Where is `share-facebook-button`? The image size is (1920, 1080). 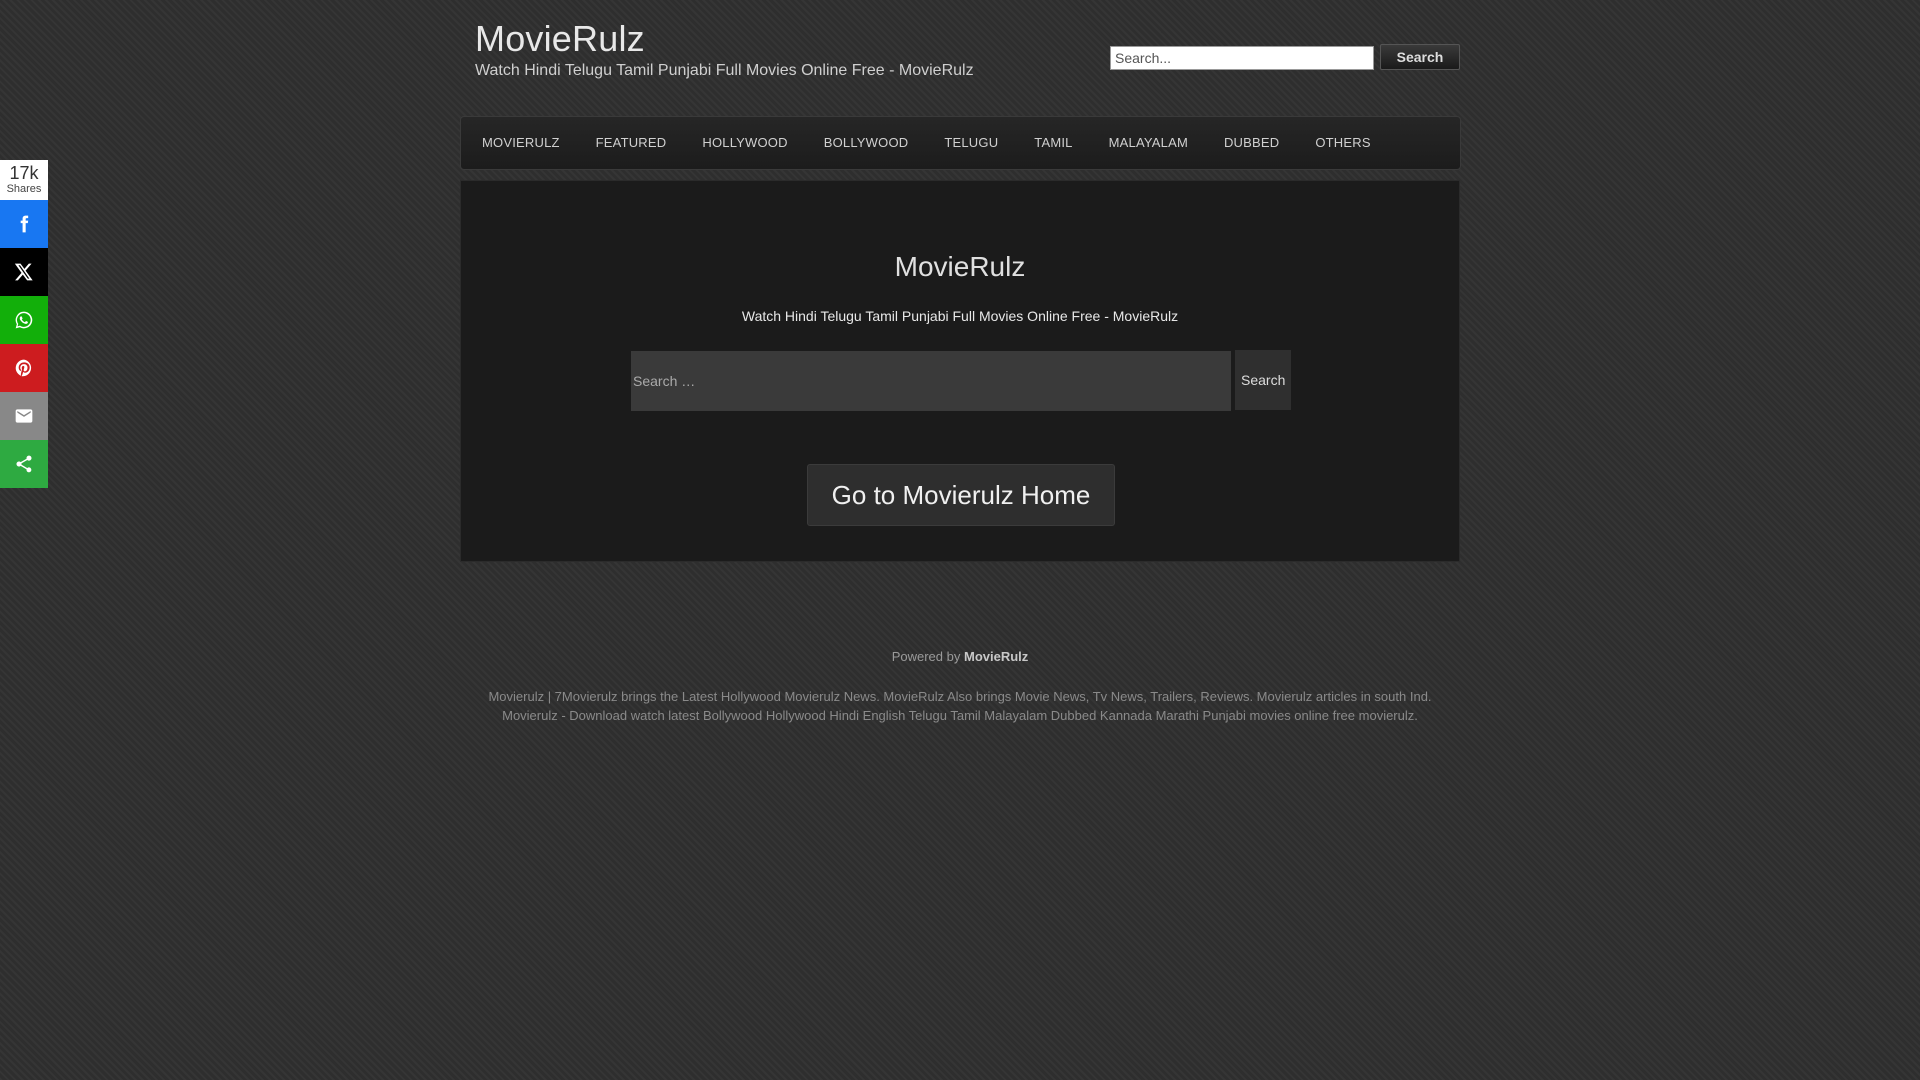 share-facebook-button is located at coordinates (24, 224).